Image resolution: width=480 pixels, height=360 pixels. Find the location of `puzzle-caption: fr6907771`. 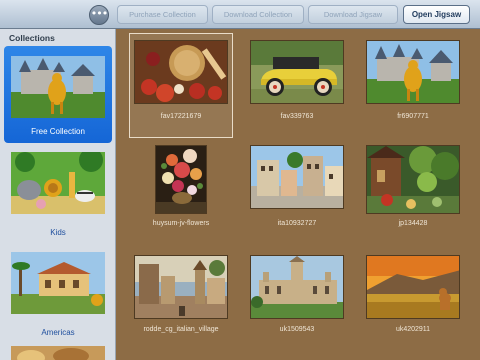

puzzle-caption: fr6907771 is located at coordinates (413, 116).